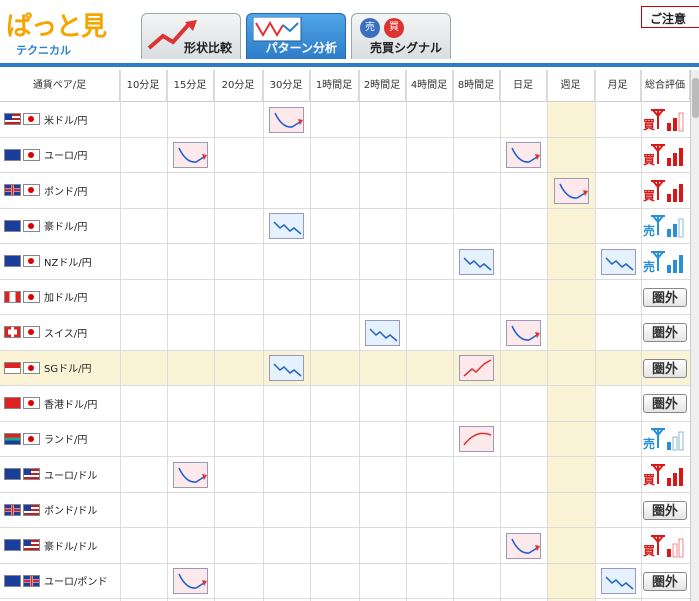 The width and height of the screenshot is (699, 601). I want to click on currency-pair-name: NZドル/円, so click(68, 261).